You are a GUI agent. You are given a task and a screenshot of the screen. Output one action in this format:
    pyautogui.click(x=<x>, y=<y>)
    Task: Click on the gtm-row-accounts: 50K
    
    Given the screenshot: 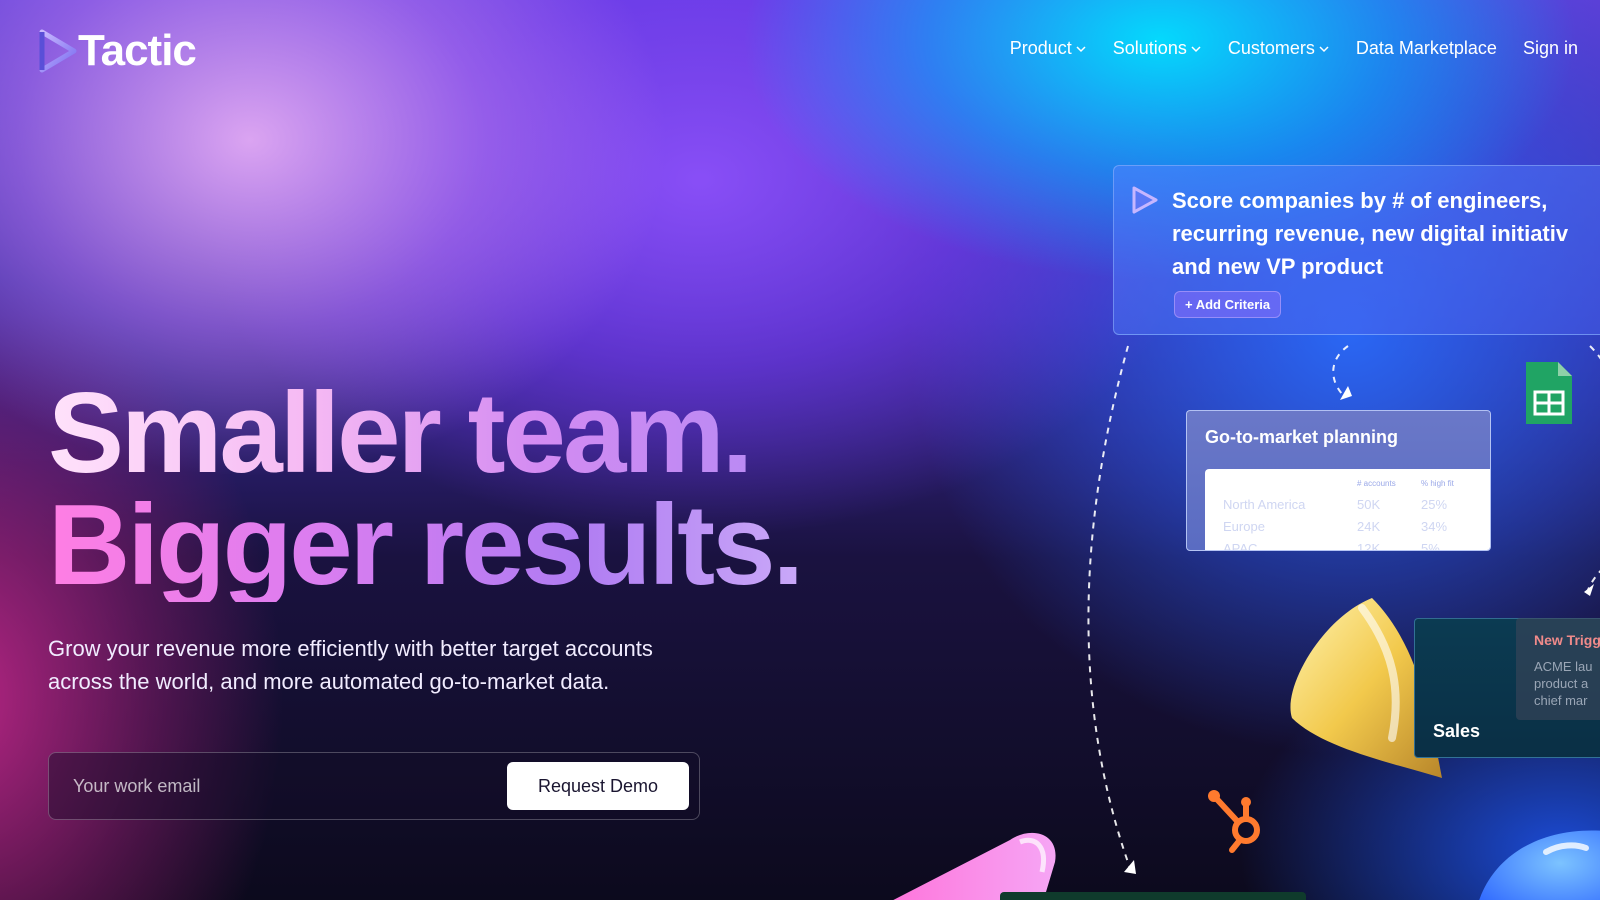 What is the action you would take?
    pyautogui.click(x=1369, y=504)
    